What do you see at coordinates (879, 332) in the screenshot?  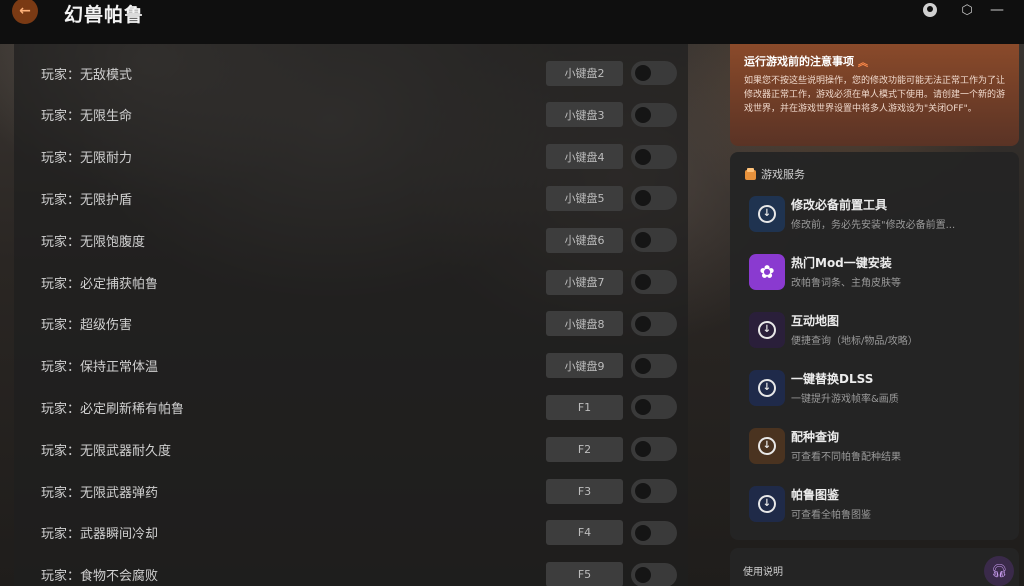 I see `service-item: ↓ 互动地图便捷查询（地标/物品/攻略）` at bounding box center [879, 332].